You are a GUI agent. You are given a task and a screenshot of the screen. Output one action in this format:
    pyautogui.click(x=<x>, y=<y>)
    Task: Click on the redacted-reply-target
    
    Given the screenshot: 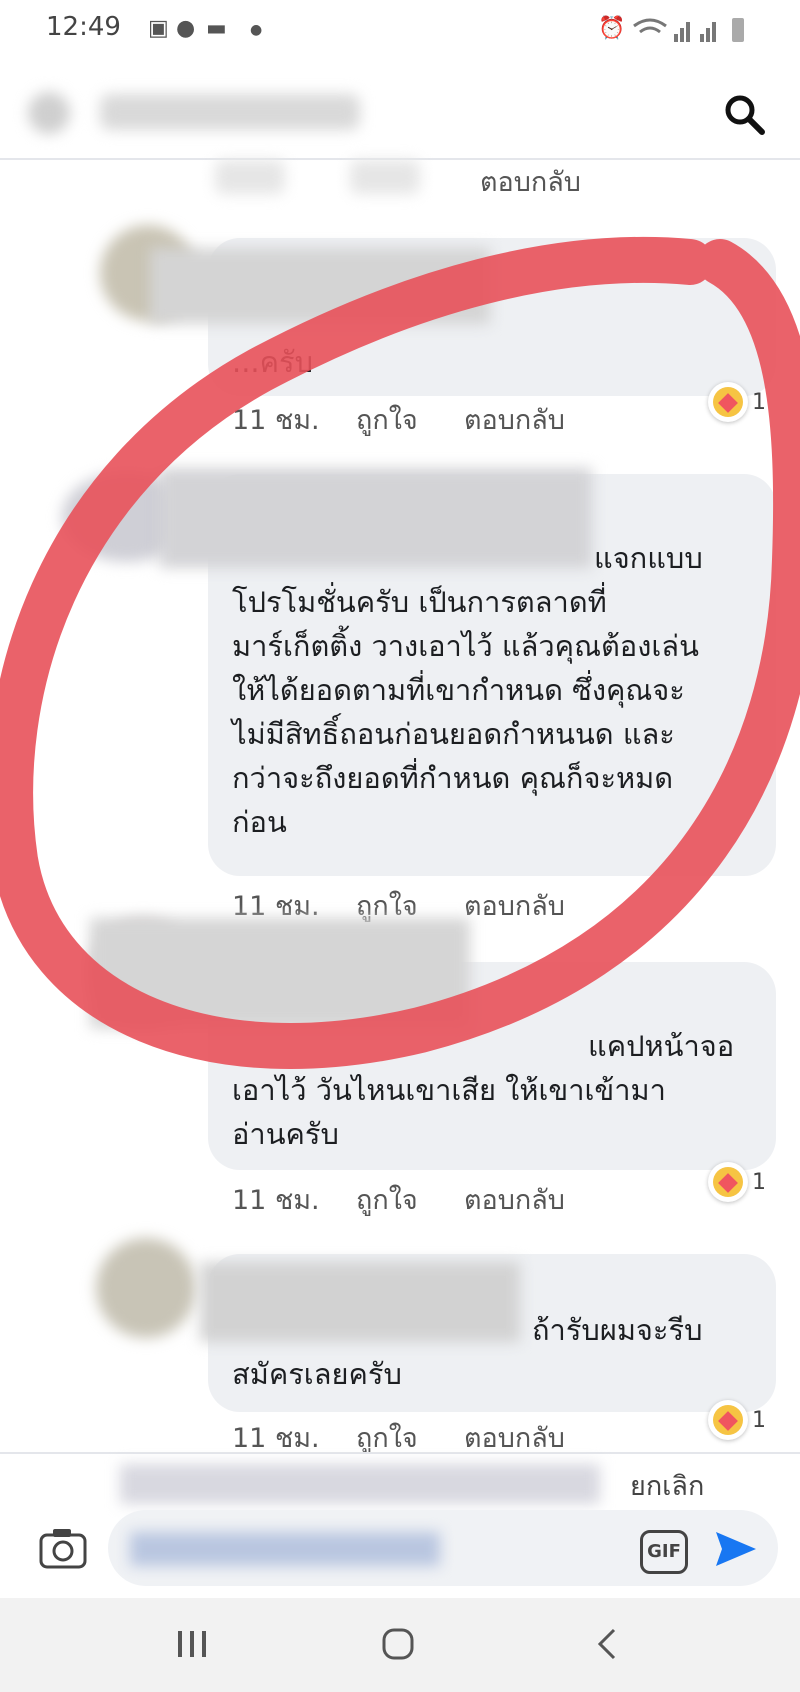 What is the action you would take?
    pyautogui.click(x=360, y=1484)
    